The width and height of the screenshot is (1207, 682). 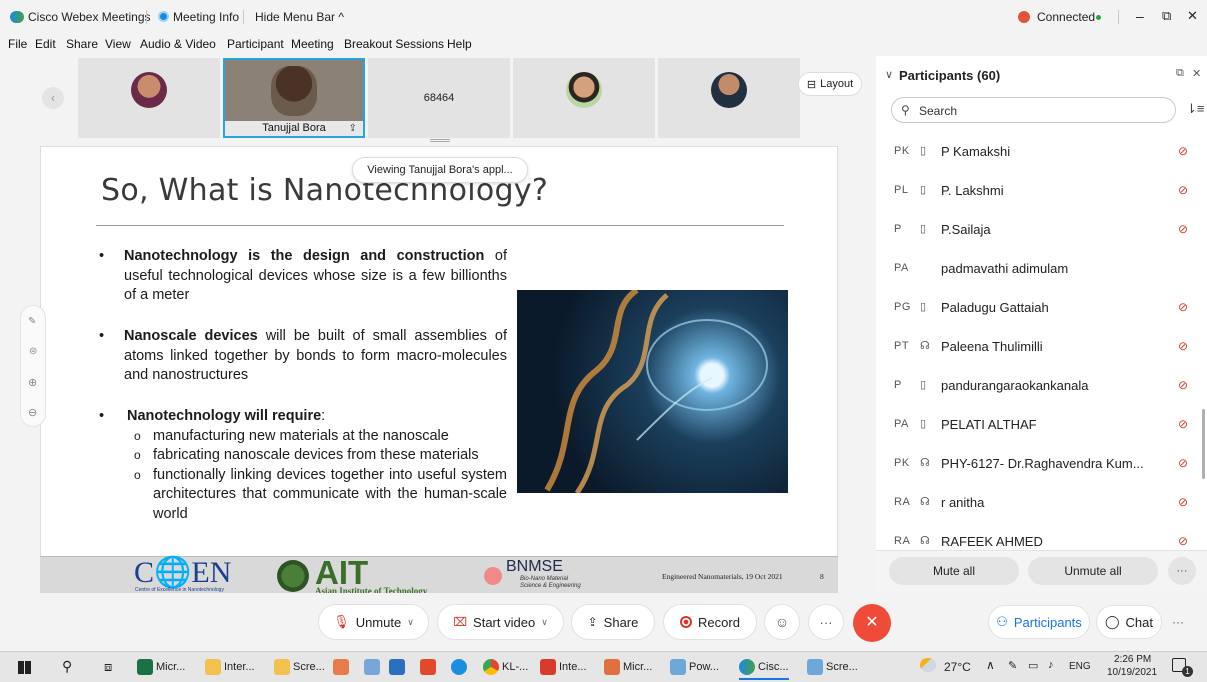 What do you see at coordinates (1140, 16) in the screenshot?
I see `minimize-button: –` at bounding box center [1140, 16].